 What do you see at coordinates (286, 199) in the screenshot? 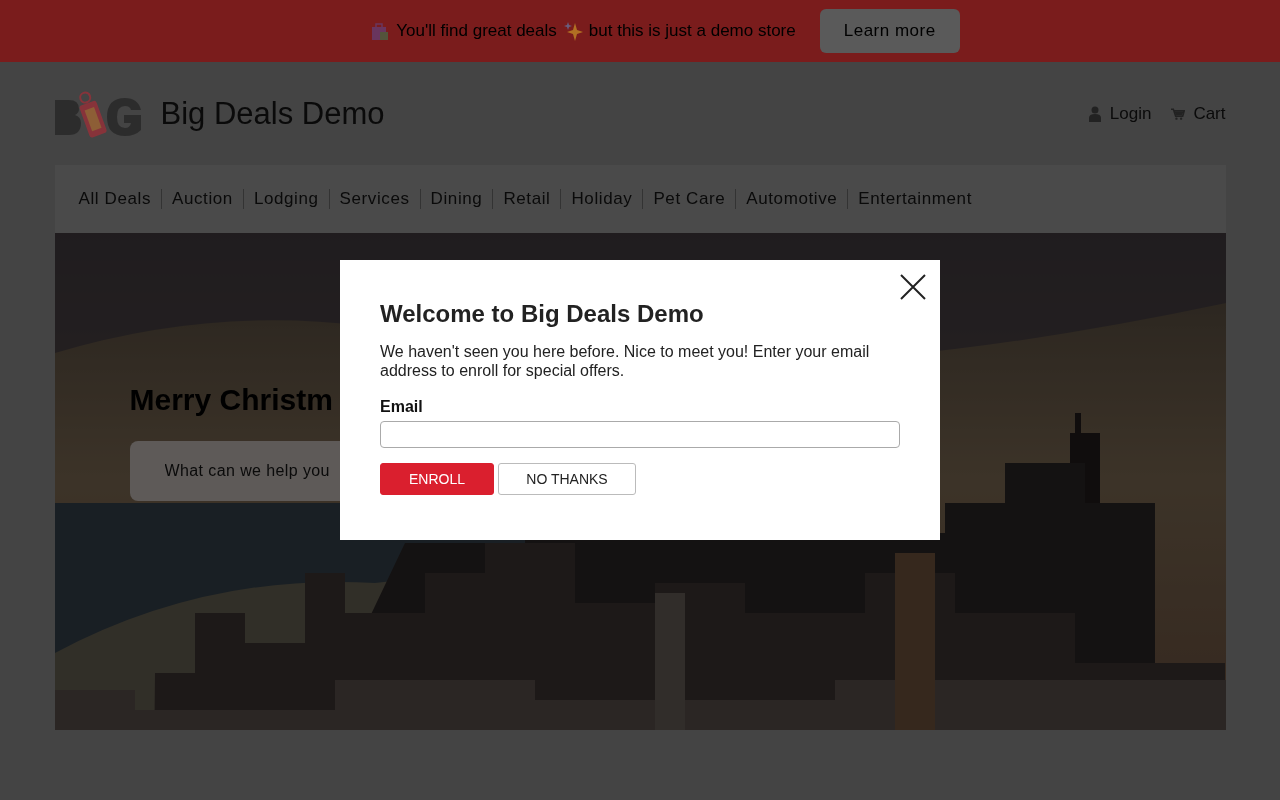
I see `nav-link: Lodging` at bounding box center [286, 199].